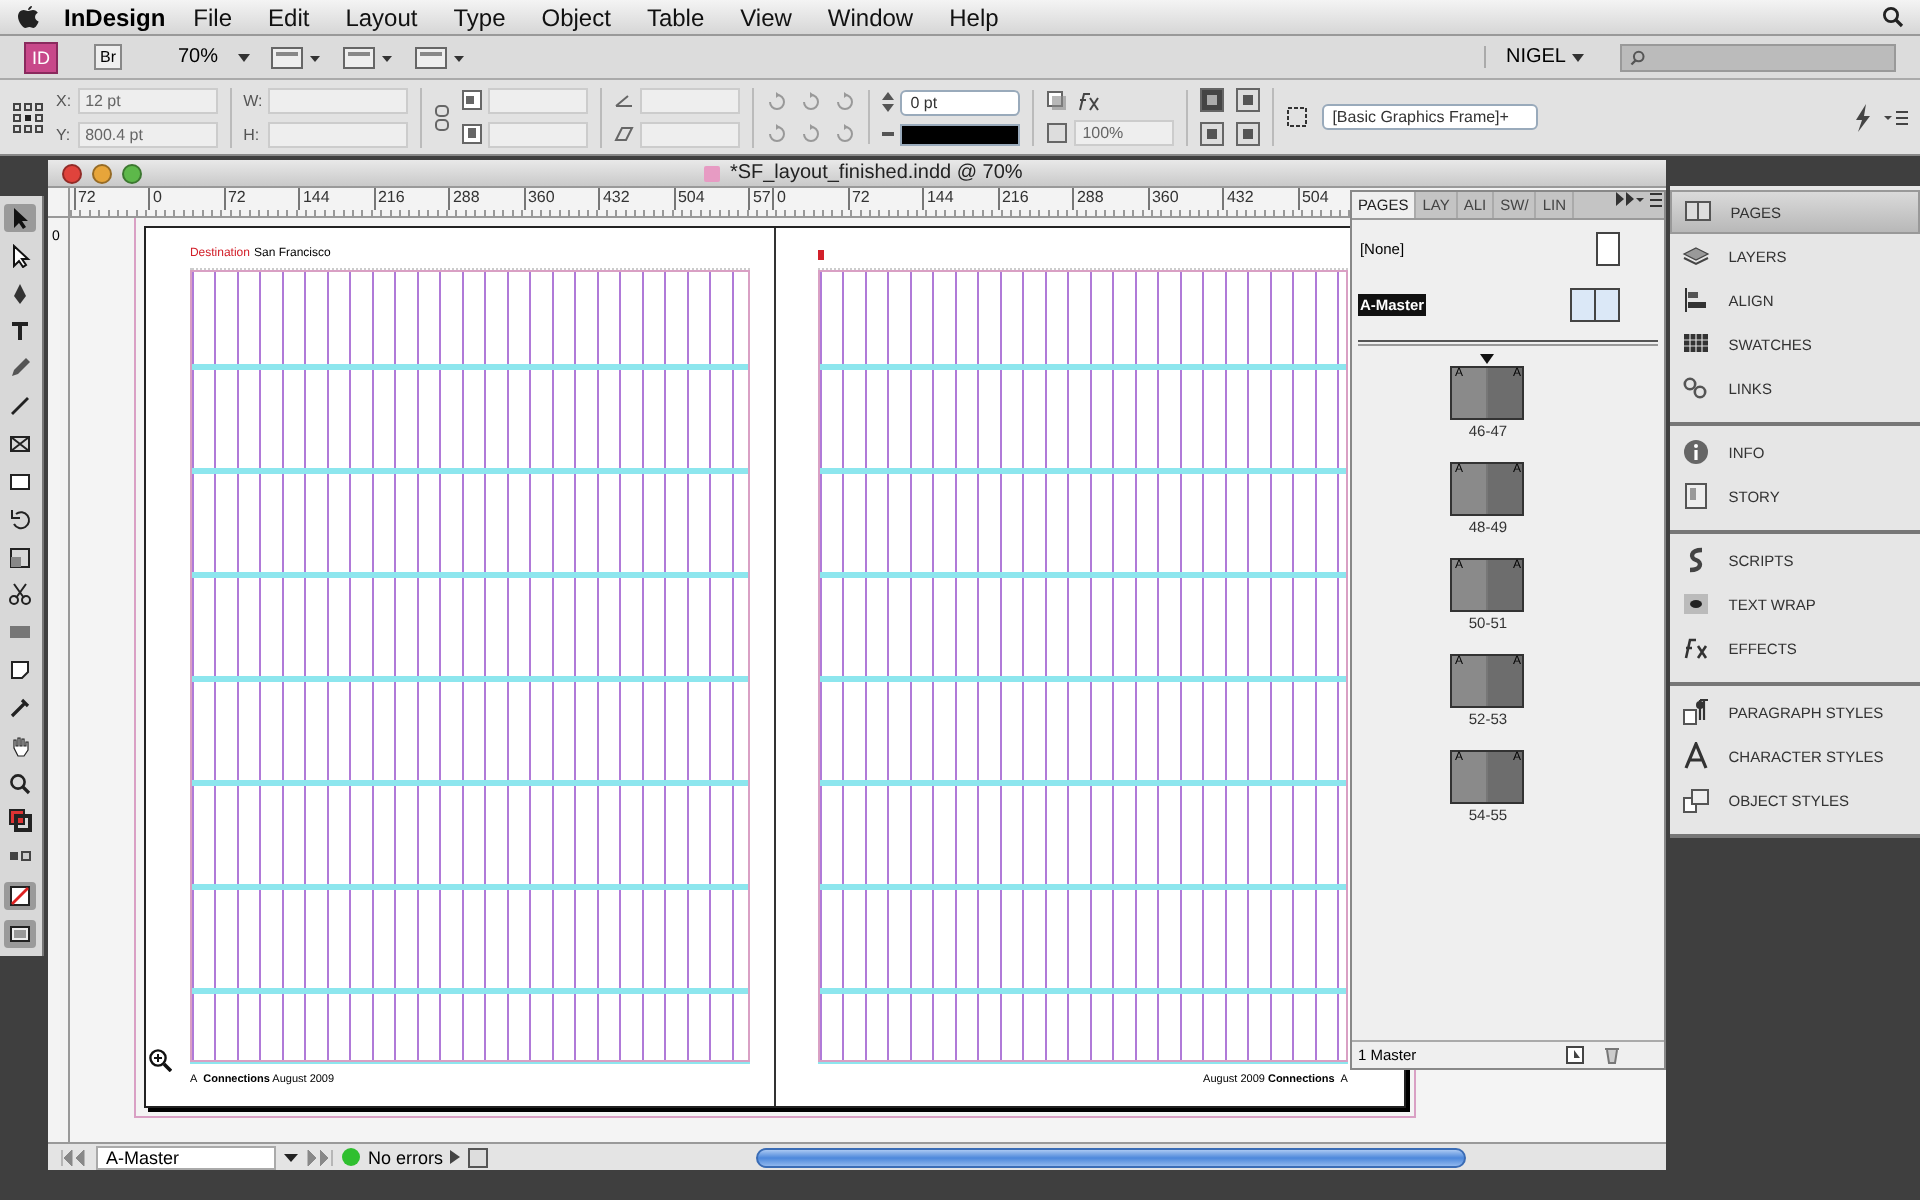 The width and height of the screenshot is (1920, 1200). What do you see at coordinates (147, 100) in the screenshot?
I see `x-position-field: 12 pt` at bounding box center [147, 100].